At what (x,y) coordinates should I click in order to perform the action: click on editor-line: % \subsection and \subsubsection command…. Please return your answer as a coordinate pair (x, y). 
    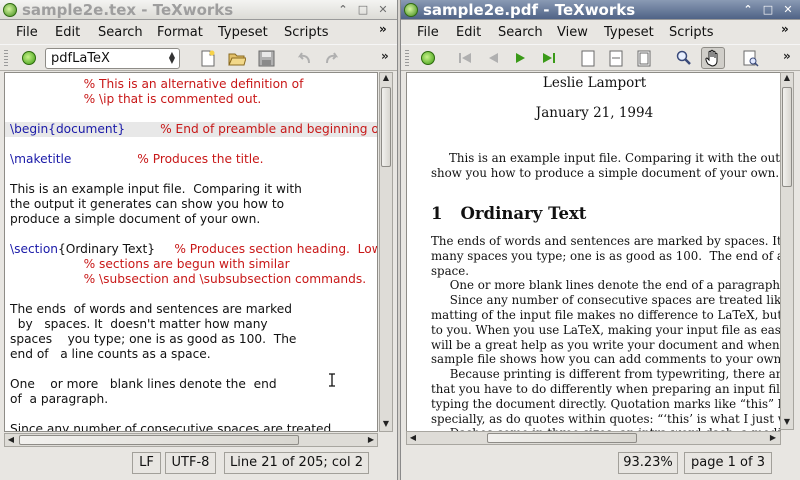
    Looking at the image, I should click on (188, 279).